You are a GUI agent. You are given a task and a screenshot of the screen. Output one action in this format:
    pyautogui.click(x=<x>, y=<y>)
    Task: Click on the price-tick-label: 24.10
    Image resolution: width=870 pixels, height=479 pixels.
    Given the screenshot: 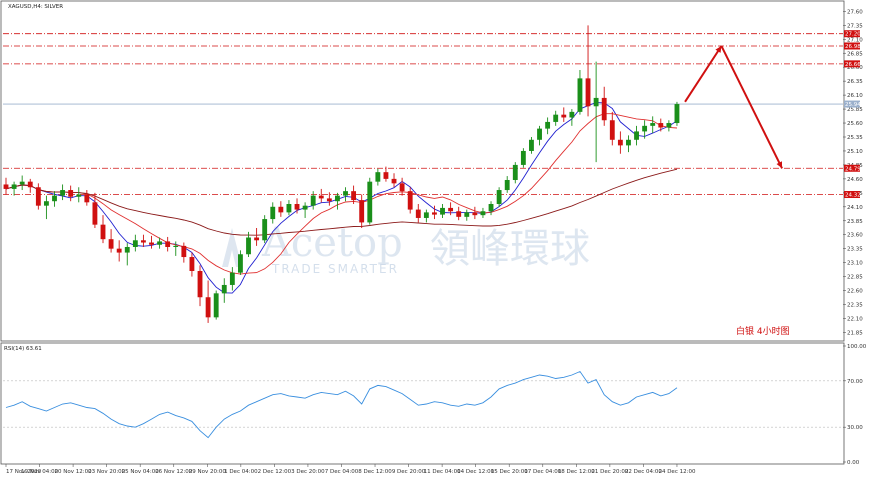 What is the action you would take?
    pyautogui.click(x=855, y=208)
    